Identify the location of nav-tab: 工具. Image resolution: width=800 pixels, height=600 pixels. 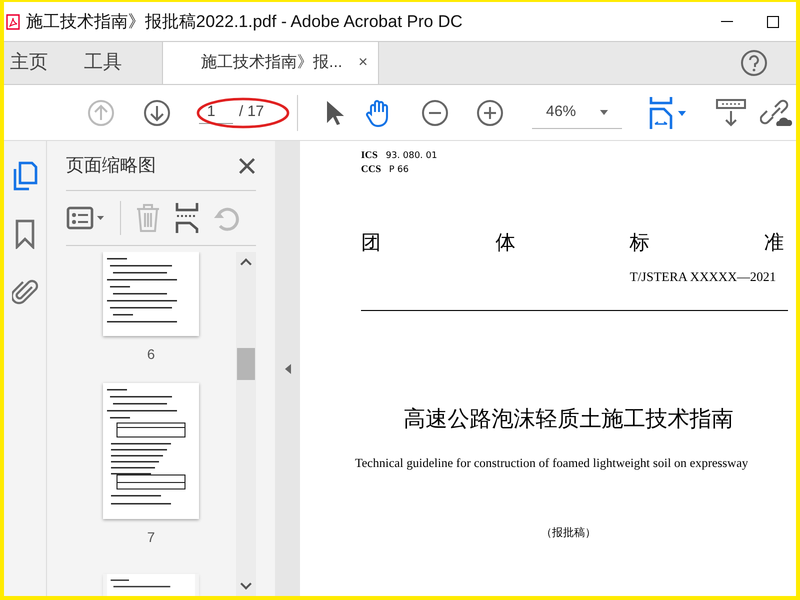
(103, 63).